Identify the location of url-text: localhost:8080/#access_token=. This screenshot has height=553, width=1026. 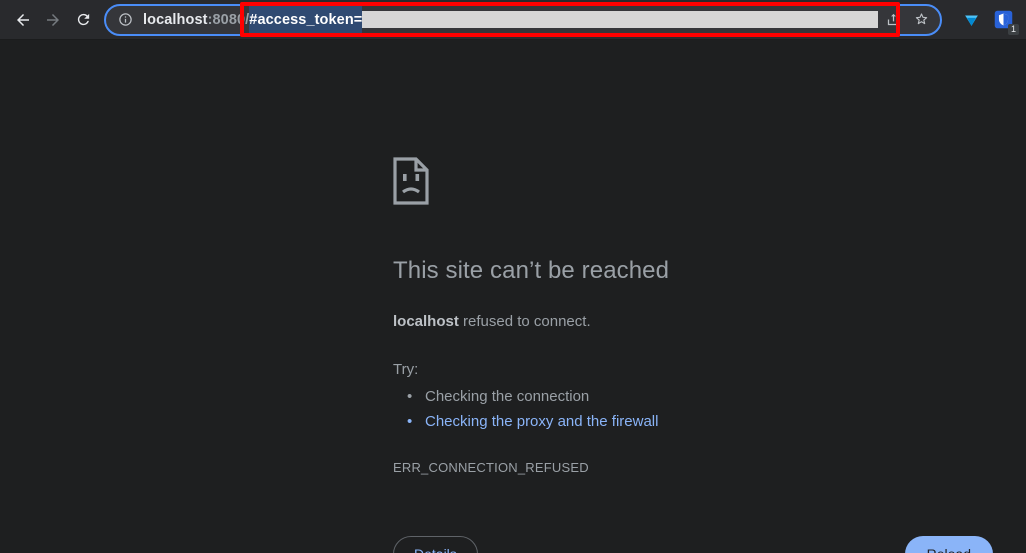
(510, 19).